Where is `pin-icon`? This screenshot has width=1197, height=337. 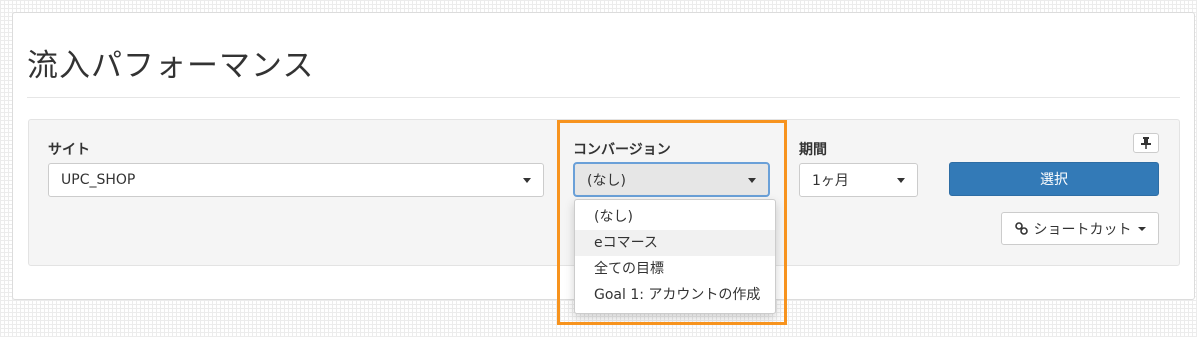
pin-icon is located at coordinates (1146, 143).